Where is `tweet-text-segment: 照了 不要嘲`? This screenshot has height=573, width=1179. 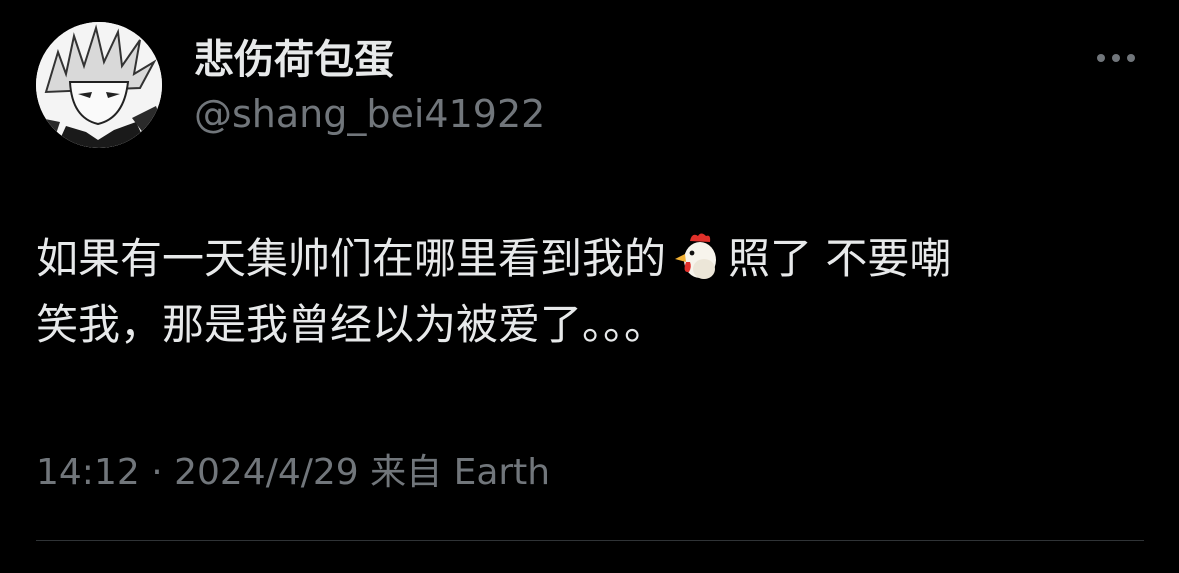 tweet-text-segment: 照了 不要嘲 is located at coordinates (840, 258).